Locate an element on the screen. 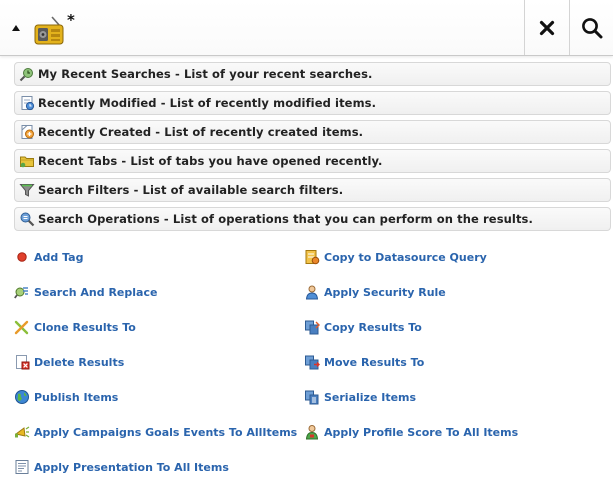 The width and height of the screenshot is (613, 482). operation-search-and-replace: Search And Replace is located at coordinates (85, 292).